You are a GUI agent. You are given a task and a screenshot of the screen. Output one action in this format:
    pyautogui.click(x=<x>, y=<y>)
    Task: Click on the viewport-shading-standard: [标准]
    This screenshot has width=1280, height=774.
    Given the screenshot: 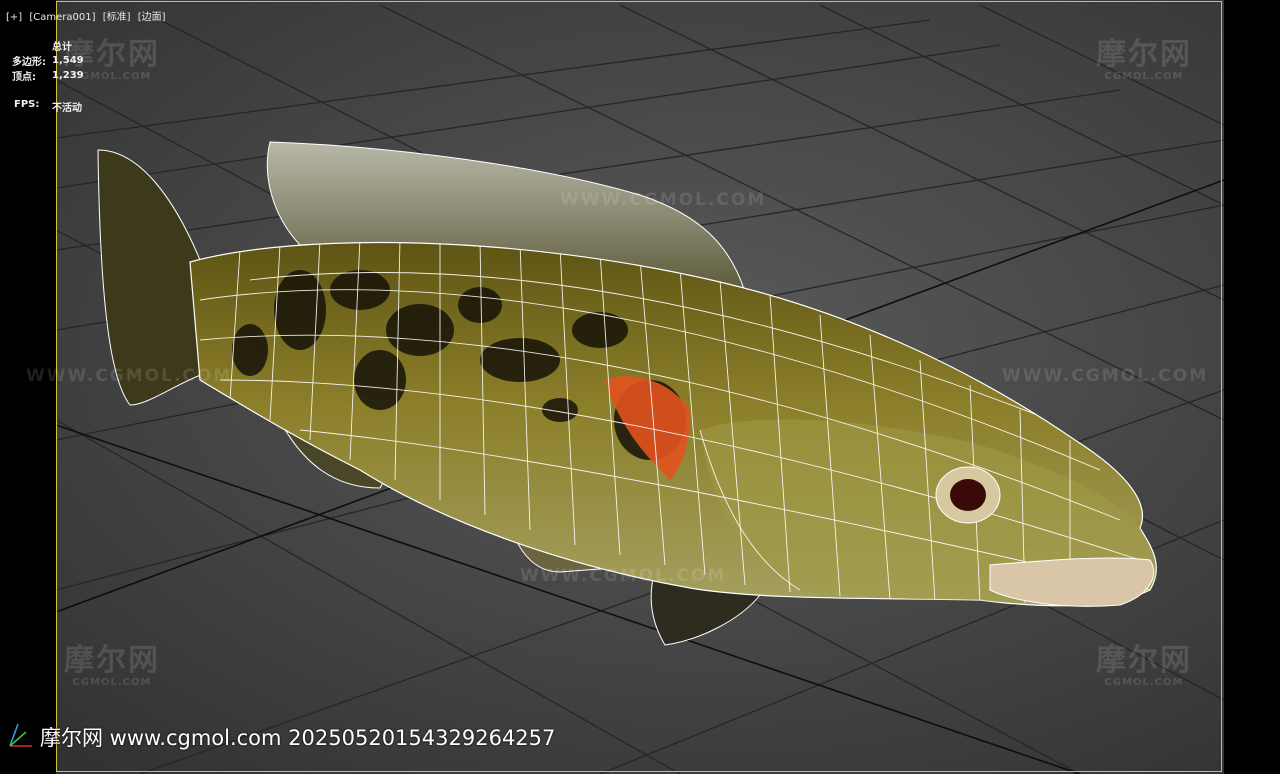 What is the action you would take?
    pyautogui.click(x=117, y=17)
    